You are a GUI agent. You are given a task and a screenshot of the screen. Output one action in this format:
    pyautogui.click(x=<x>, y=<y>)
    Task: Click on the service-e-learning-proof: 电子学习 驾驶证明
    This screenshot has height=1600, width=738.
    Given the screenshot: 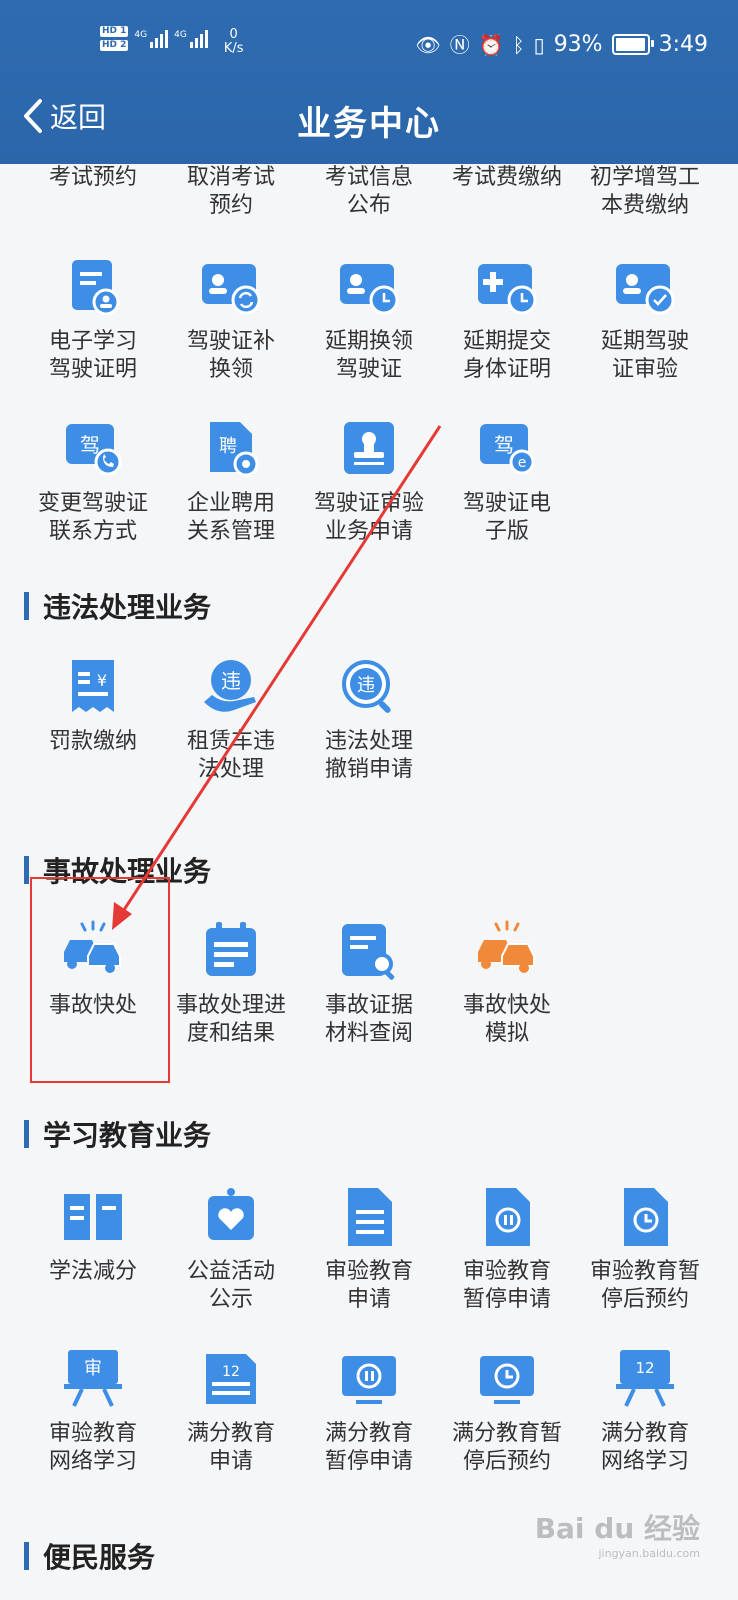 What is the action you would take?
    pyautogui.click(x=93, y=325)
    